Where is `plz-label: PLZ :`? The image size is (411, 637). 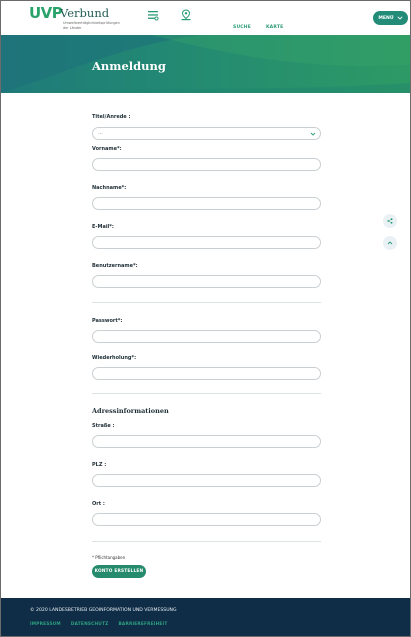 plz-label: PLZ : is located at coordinates (99, 465).